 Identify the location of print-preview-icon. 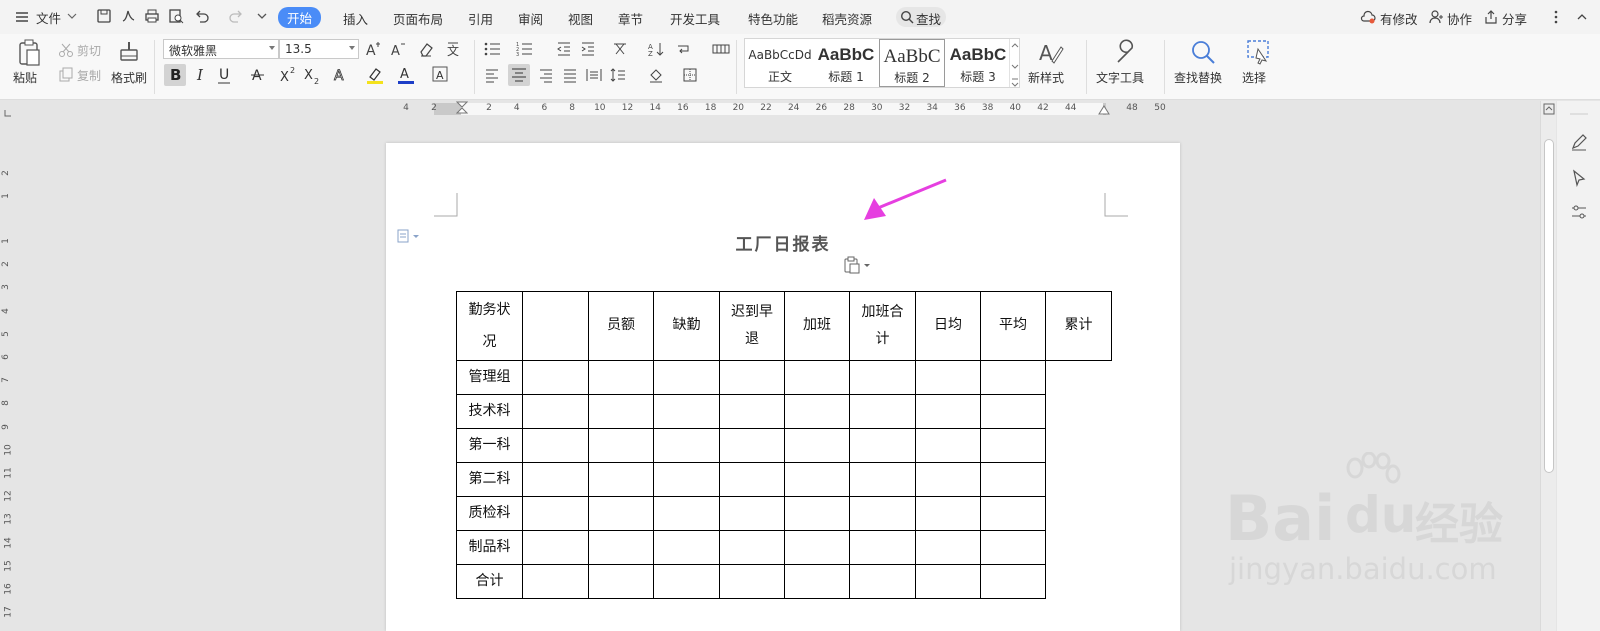
(176, 16).